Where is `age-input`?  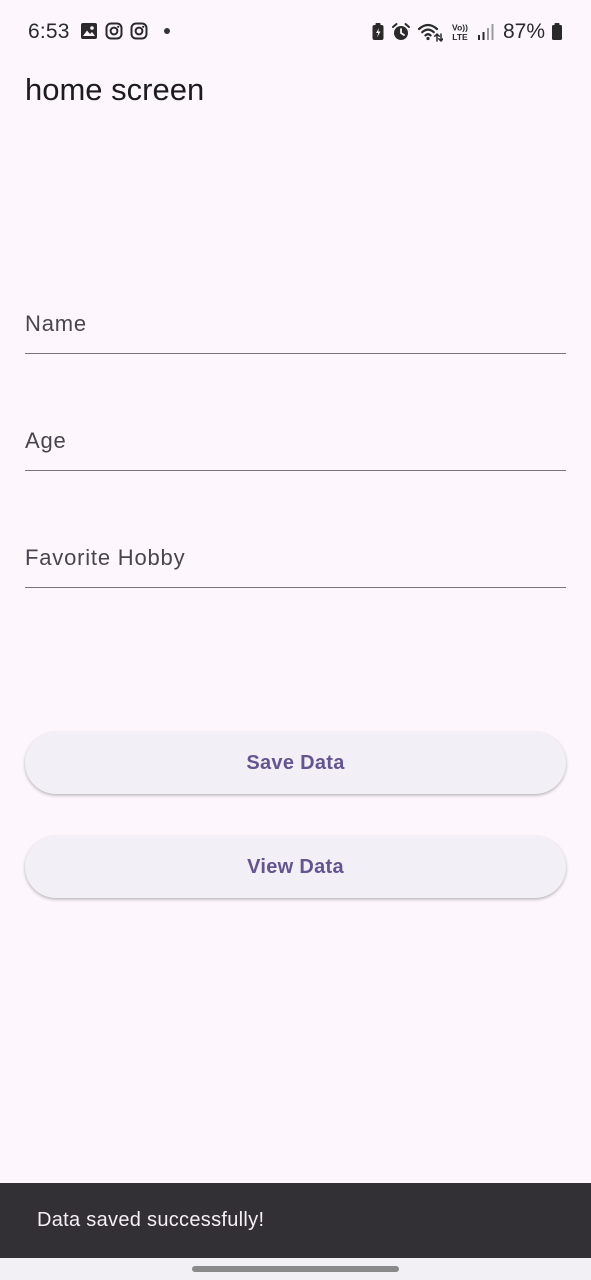 age-input is located at coordinates (295, 441).